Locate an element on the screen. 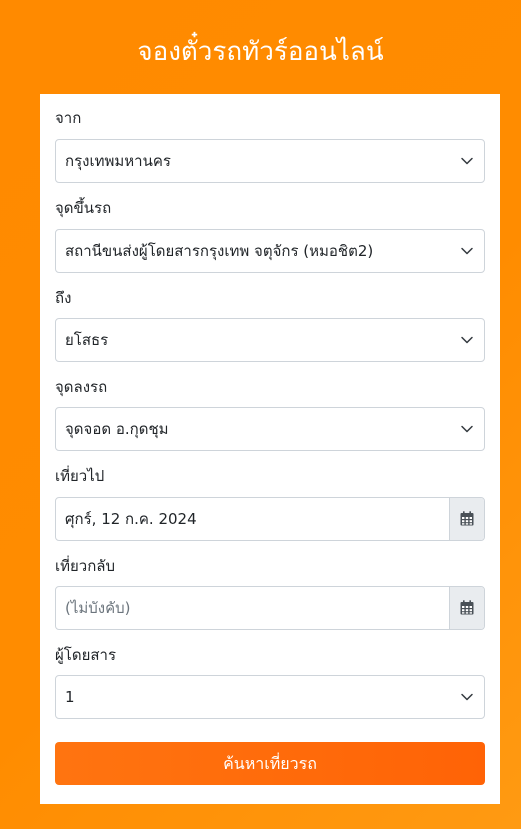 This screenshot has width=521, height=829. return-date-input: (ไม่บังคับ) is located at coordinates (270, 608).